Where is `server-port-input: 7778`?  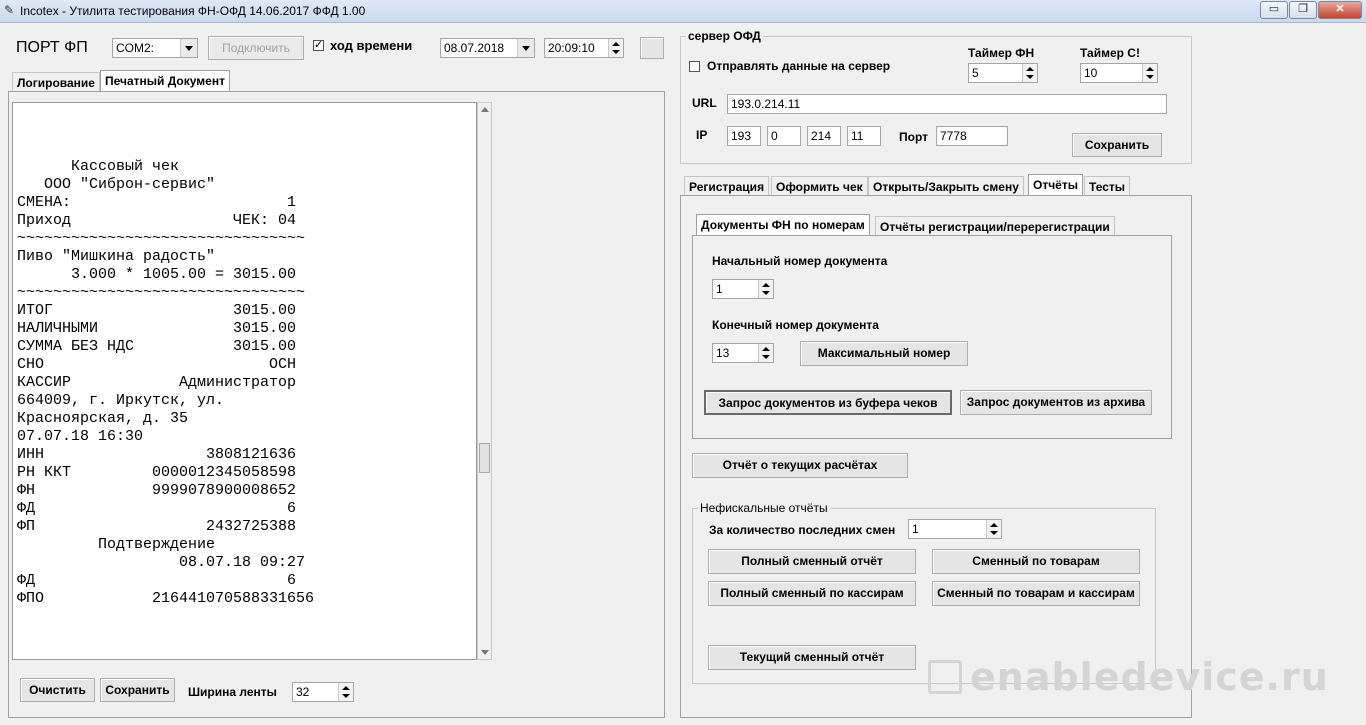 server-port-input: 7778 is located at coordinates (972, 136).